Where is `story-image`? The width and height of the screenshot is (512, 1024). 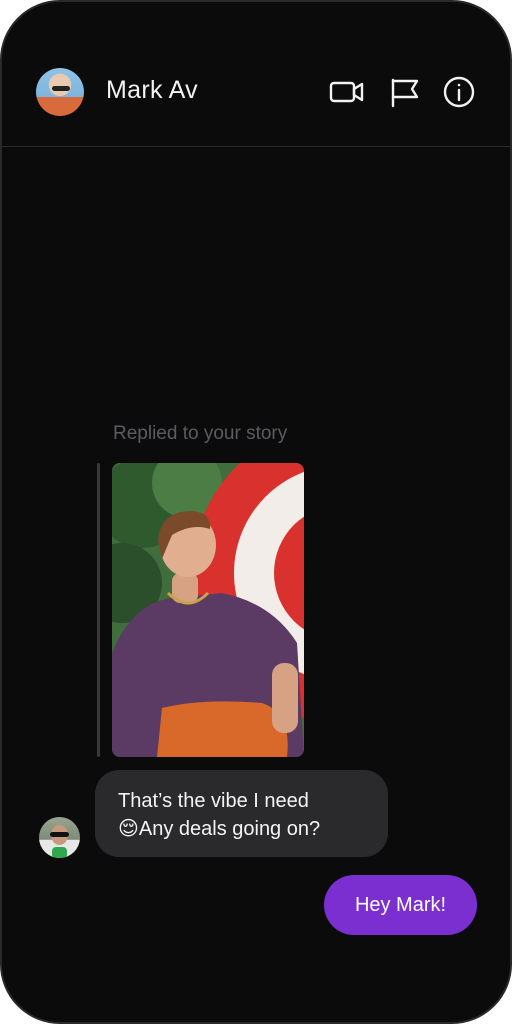
story-image is located at coordinates (208, 610).